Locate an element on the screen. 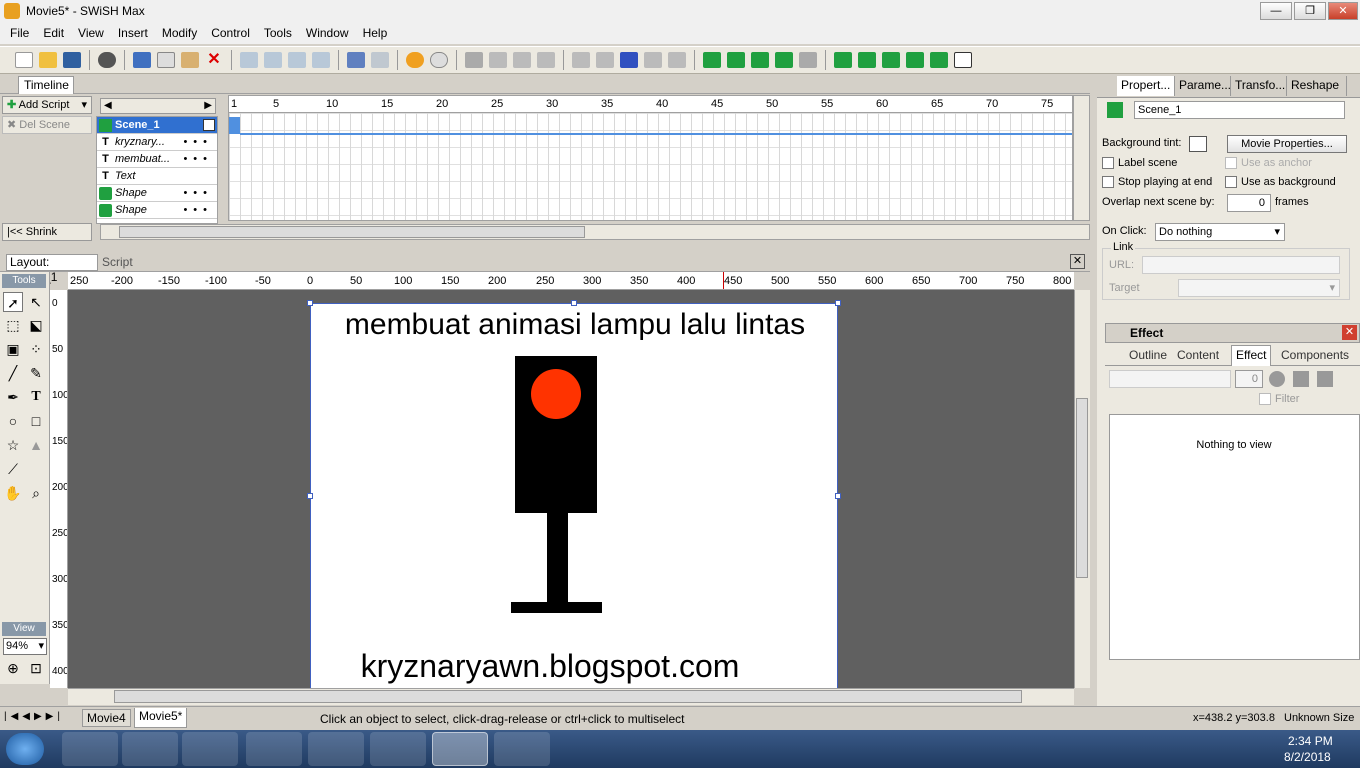 This screenshot has width=1360, height=768. app-task-icon is located at coordinates (210, 749).